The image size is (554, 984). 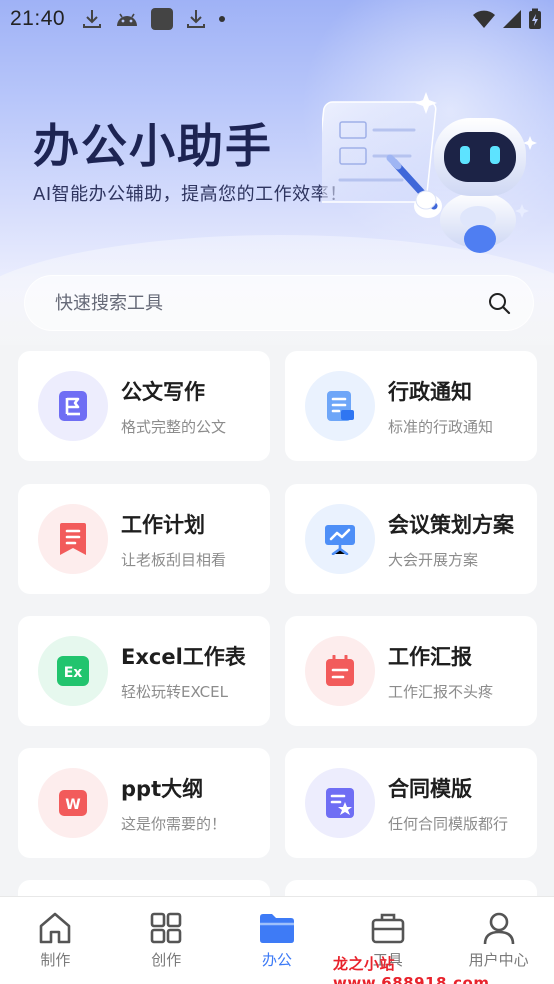 What do you see at coordinates (174, 426) in the screenshot?
I see `card-desc: 格式完整的公文` at bounding box center [174, 426].